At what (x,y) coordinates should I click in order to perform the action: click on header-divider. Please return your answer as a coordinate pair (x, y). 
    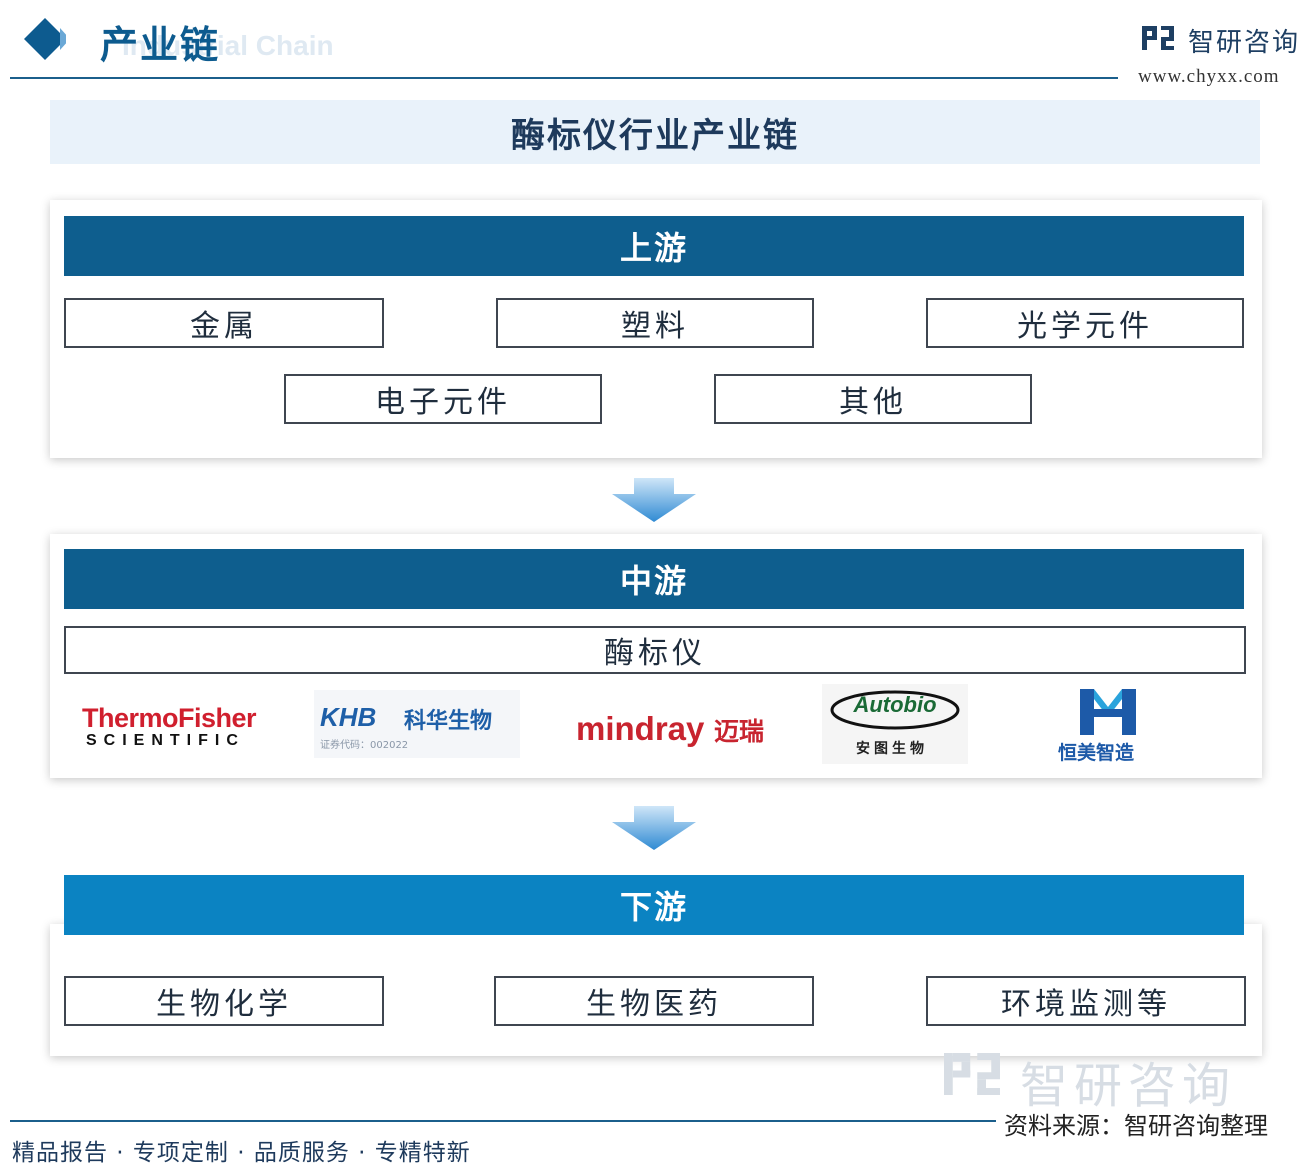
    Looking at the image, I should click on (564, 78).